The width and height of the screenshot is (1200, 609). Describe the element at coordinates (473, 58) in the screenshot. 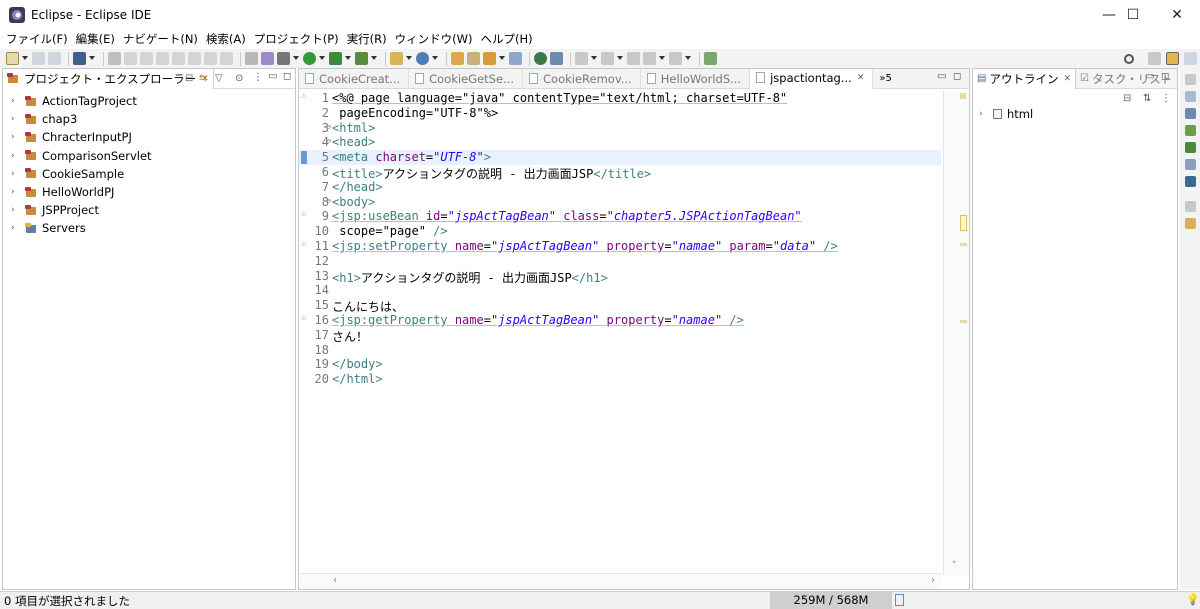

I see `open-task-icon` at that location.